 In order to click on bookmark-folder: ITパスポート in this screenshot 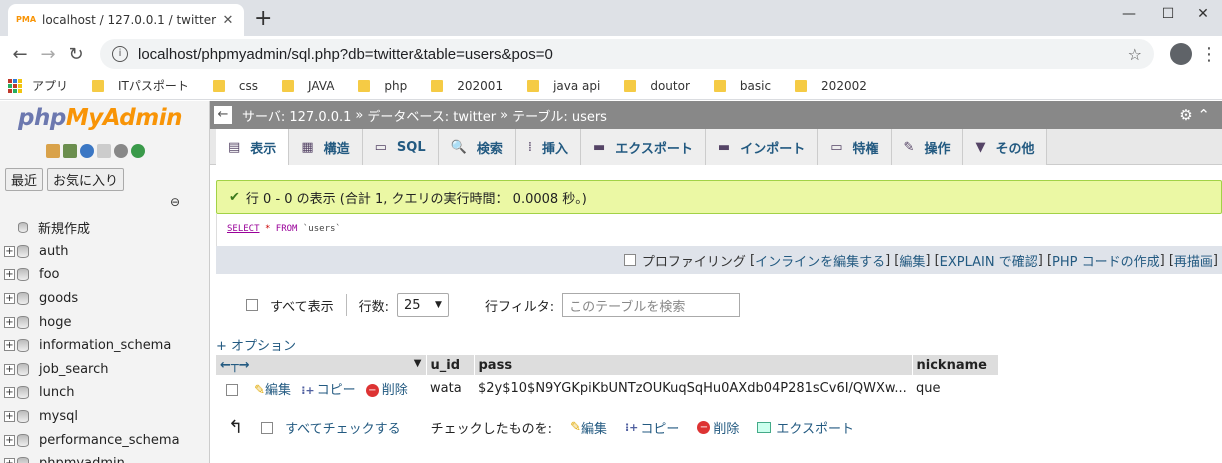, I will do `click(140, 85)`.